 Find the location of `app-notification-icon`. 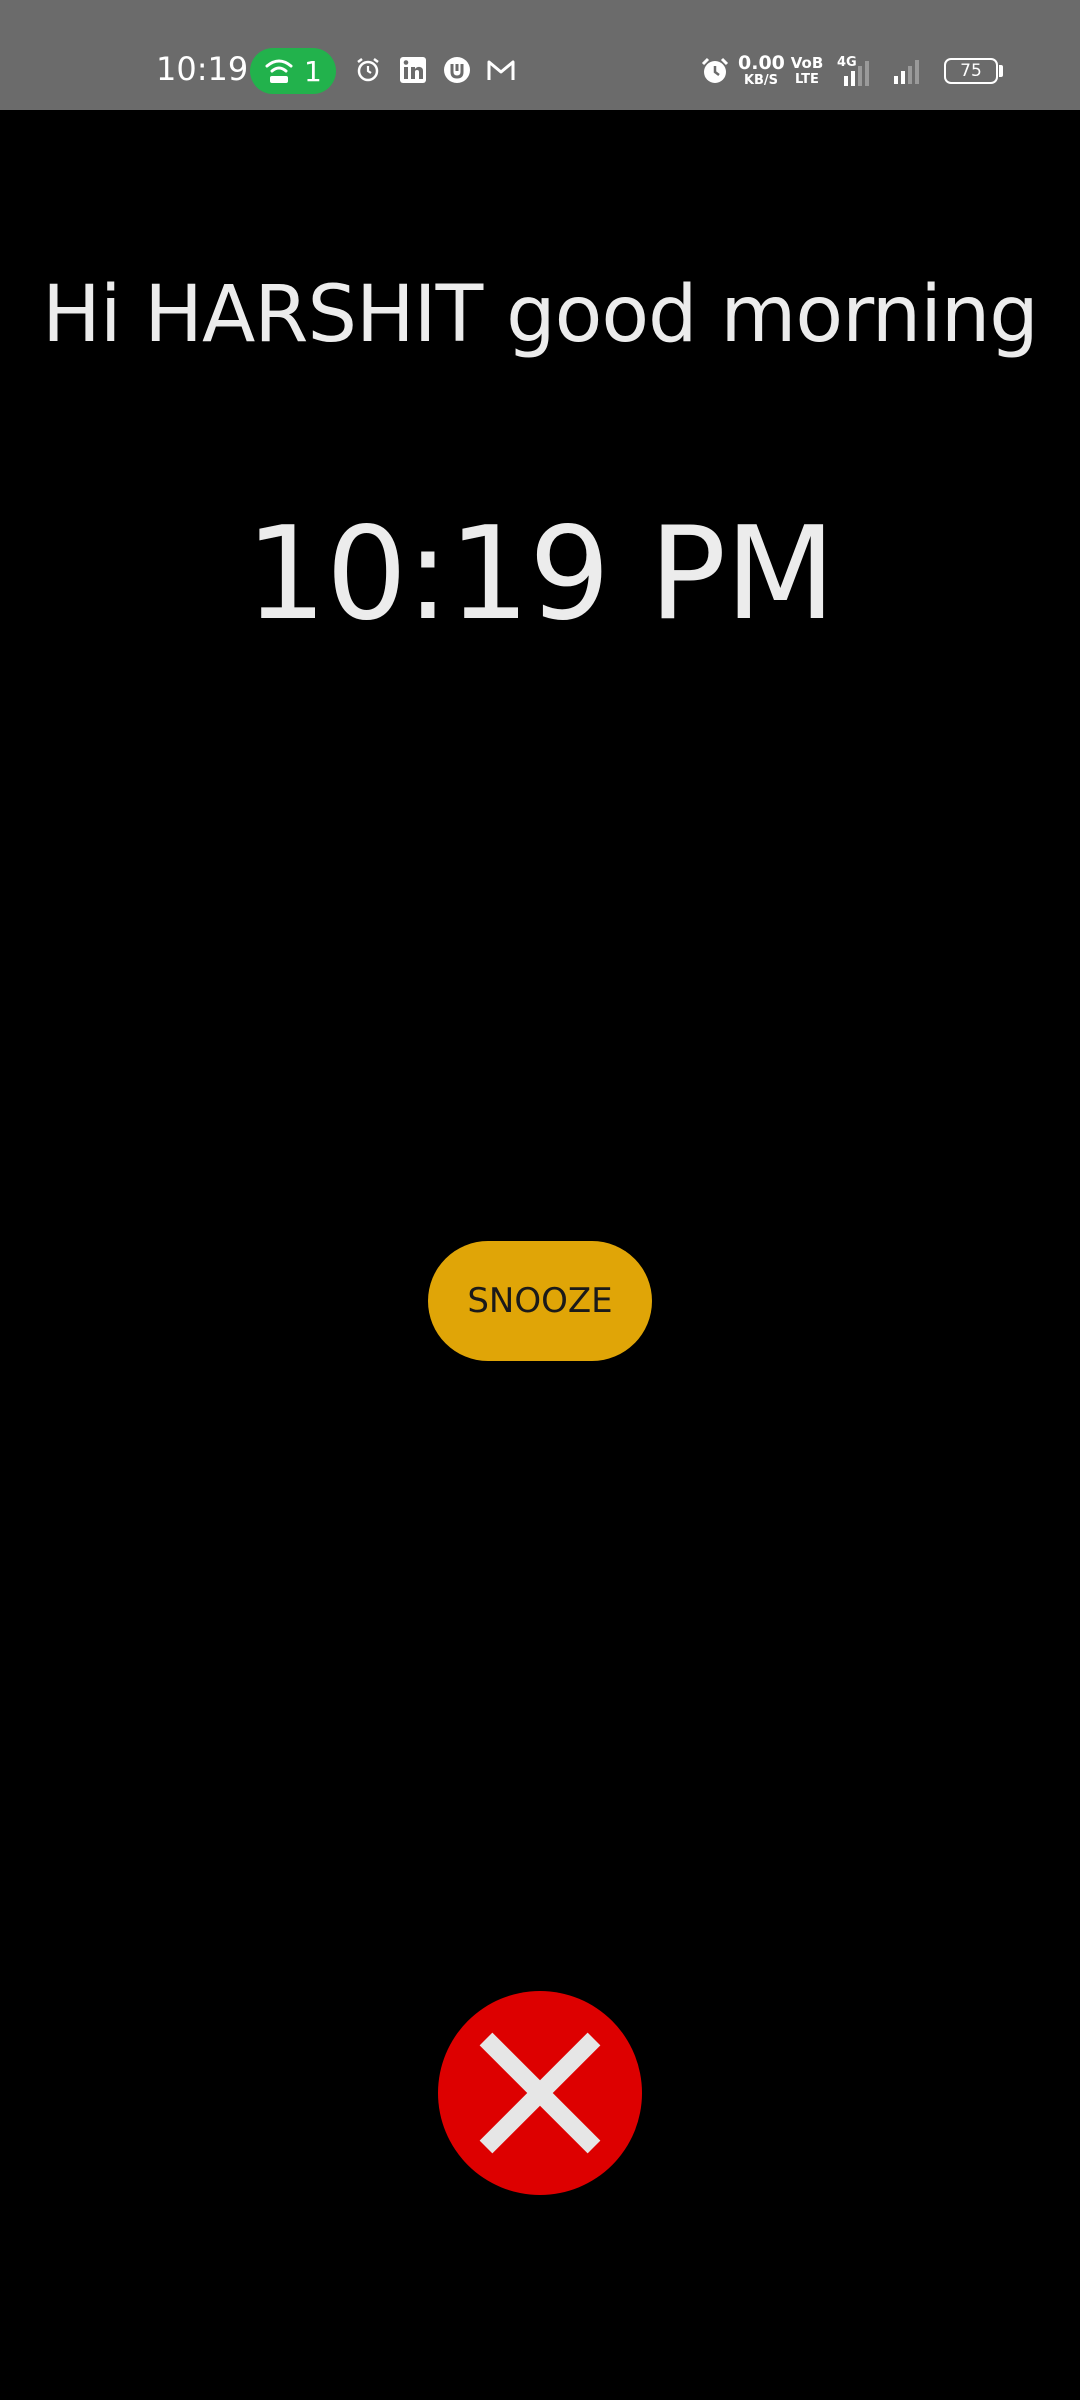

app-notification-icon is located at coordinates (457, 70).